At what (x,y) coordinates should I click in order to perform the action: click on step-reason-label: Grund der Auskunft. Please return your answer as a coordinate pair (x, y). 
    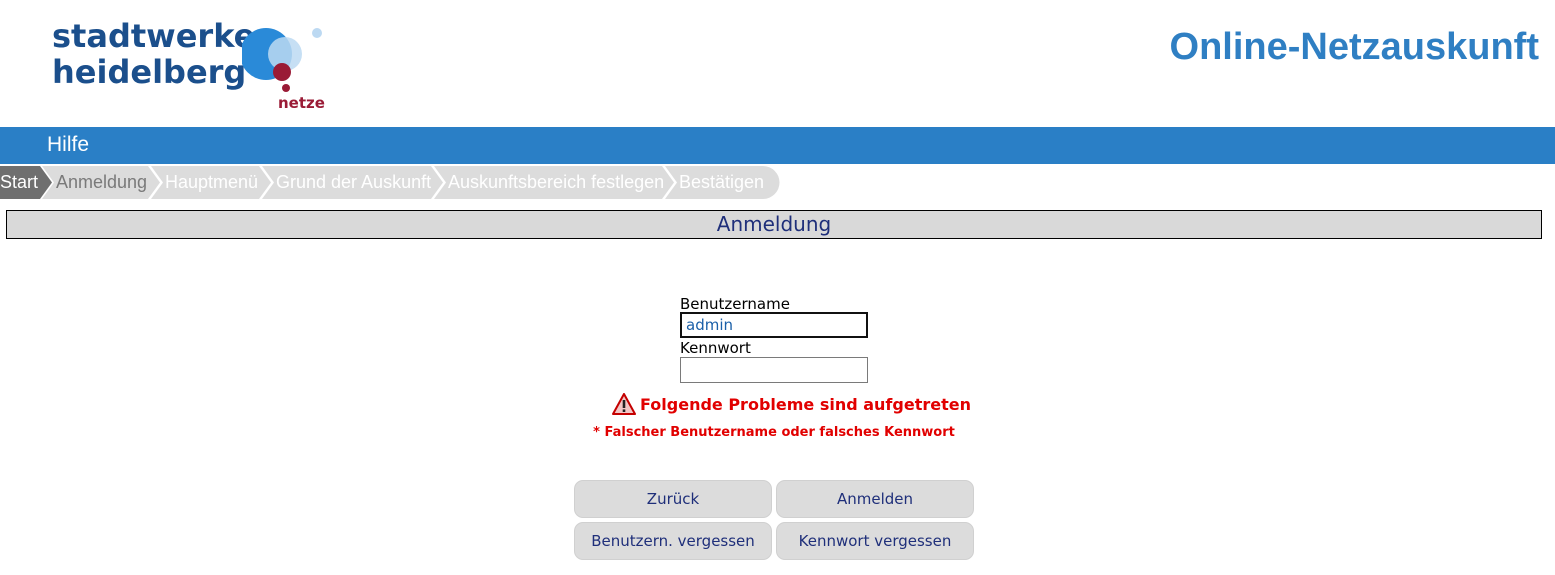
    Looking at the image, I should click on (354, 182).